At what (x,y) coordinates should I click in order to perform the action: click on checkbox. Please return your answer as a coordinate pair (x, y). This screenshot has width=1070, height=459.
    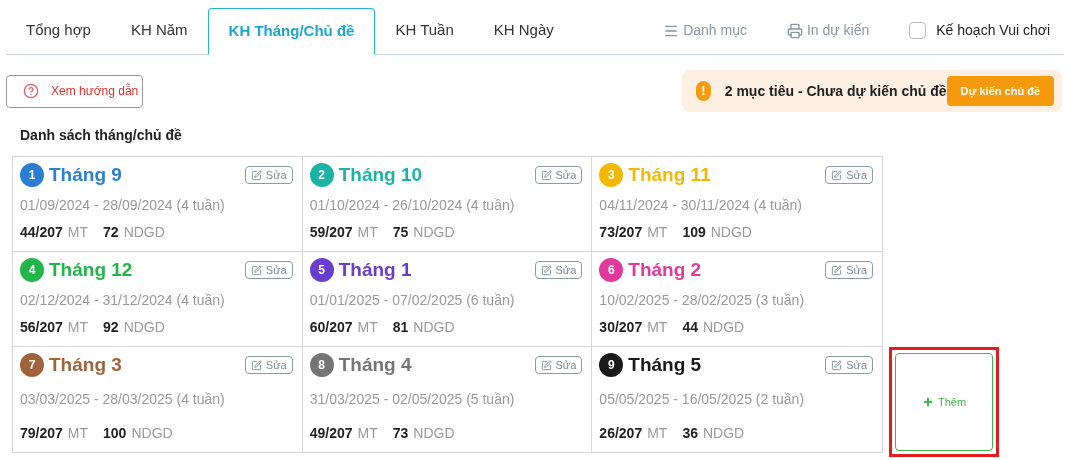
    Looking at the image, I should click on (918, 30).